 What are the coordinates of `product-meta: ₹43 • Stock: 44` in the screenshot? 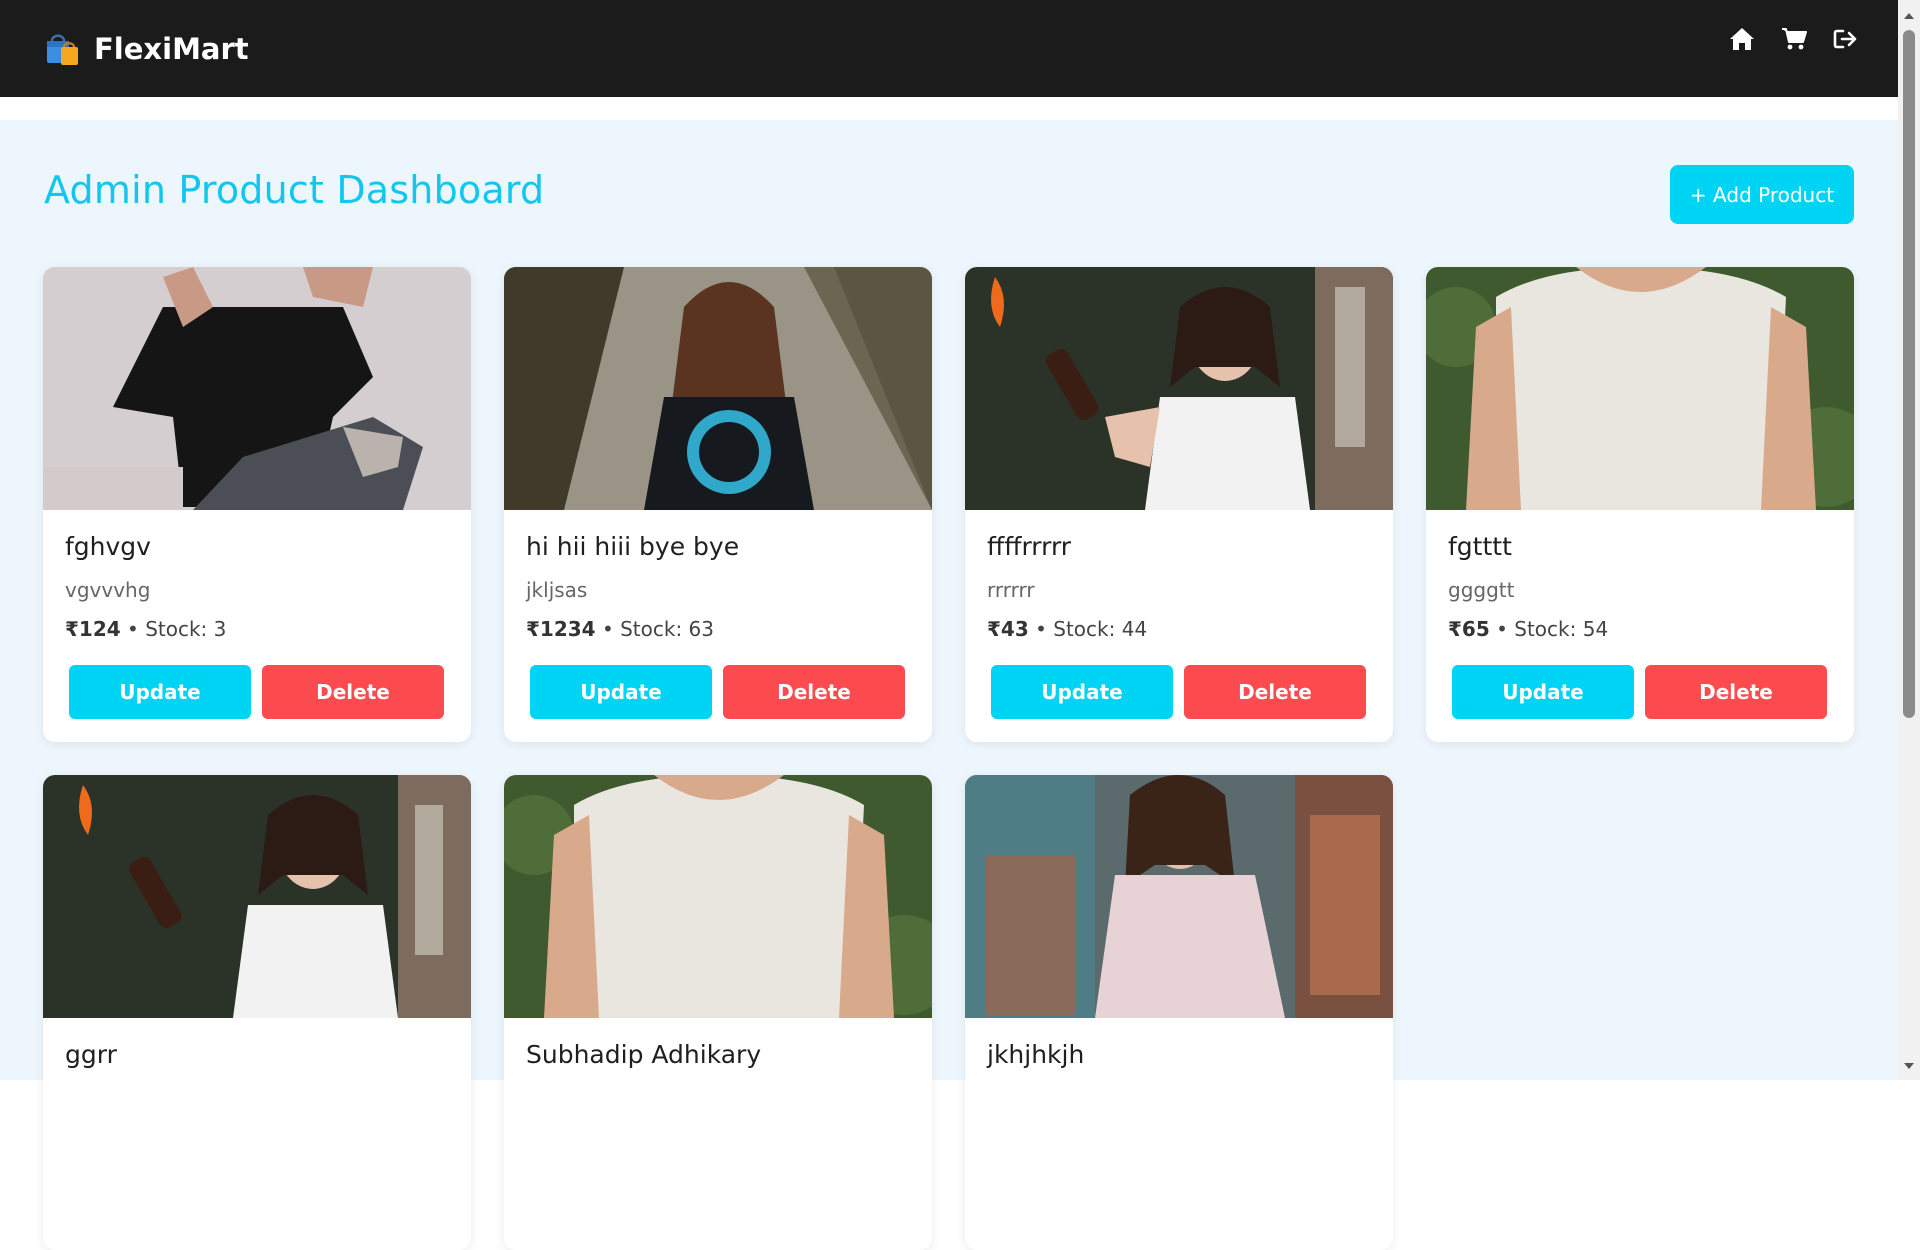 It's located at (1067, 629).